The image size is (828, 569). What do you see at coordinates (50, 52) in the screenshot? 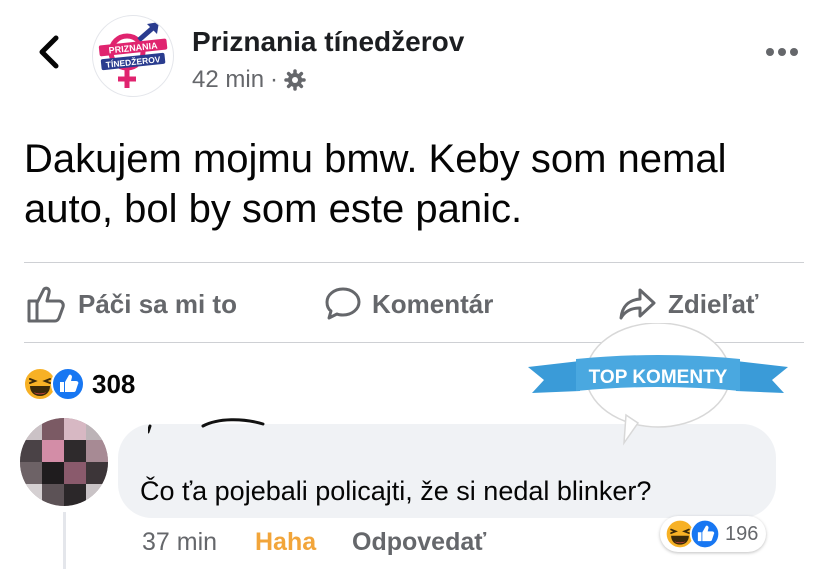
I see `back-arrow-icon` at bounding box center [50, 52].